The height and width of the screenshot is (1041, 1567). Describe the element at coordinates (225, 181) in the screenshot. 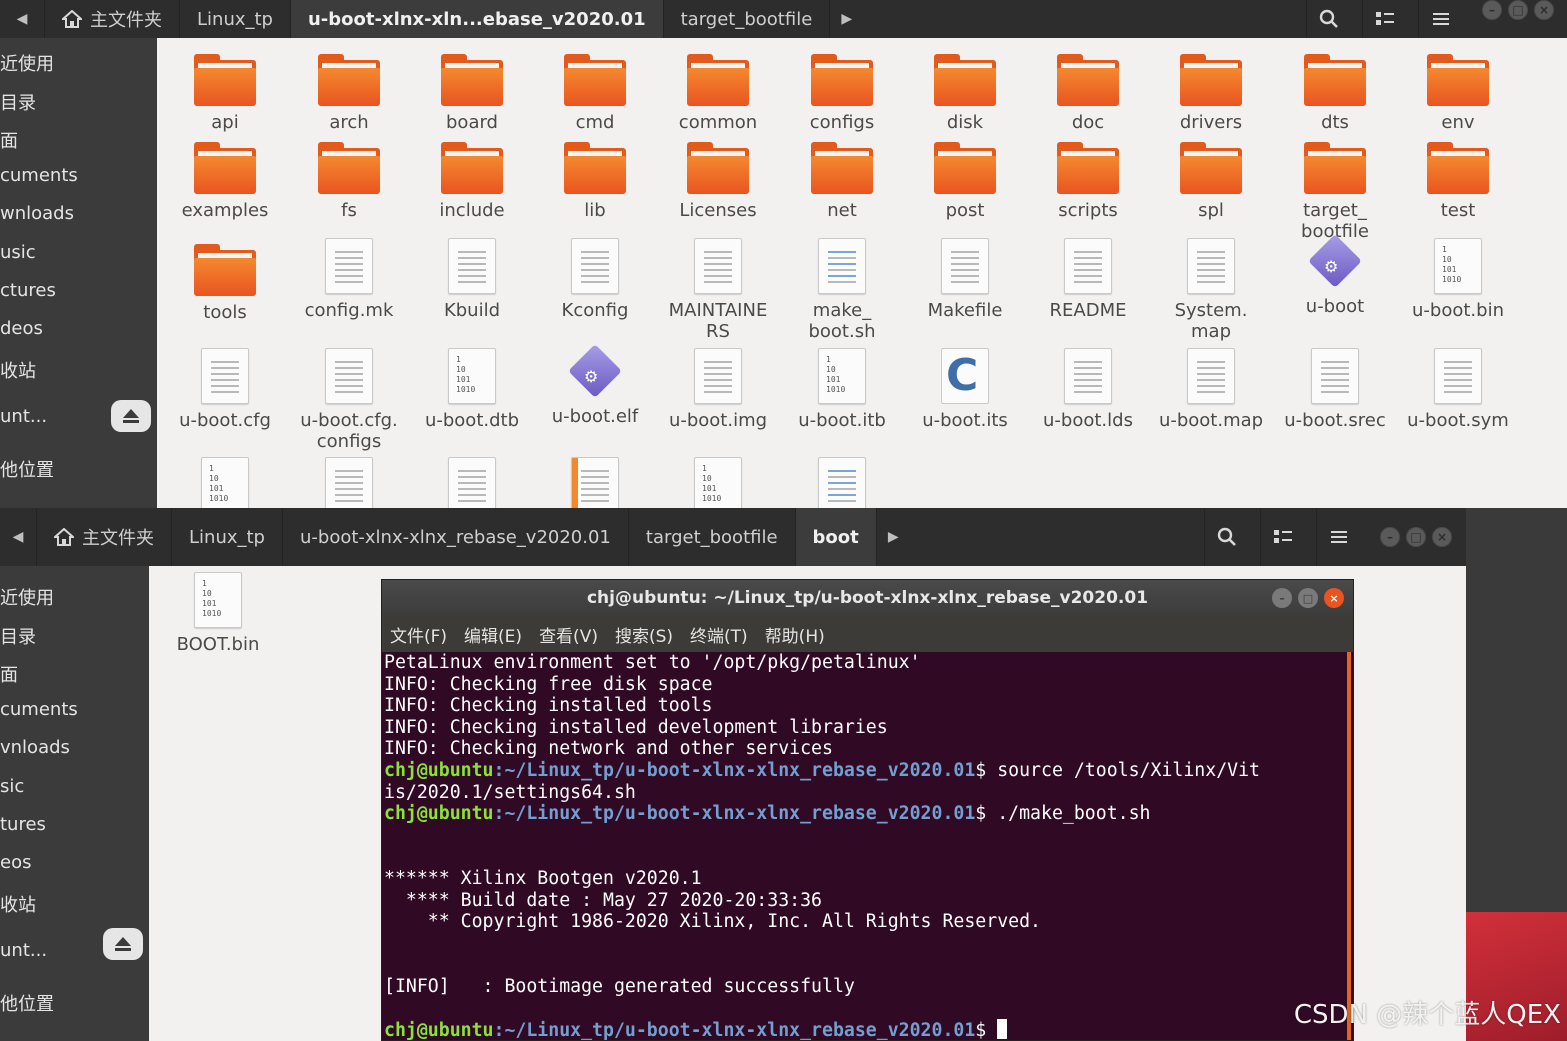

I see `file-item: examples` at that location.